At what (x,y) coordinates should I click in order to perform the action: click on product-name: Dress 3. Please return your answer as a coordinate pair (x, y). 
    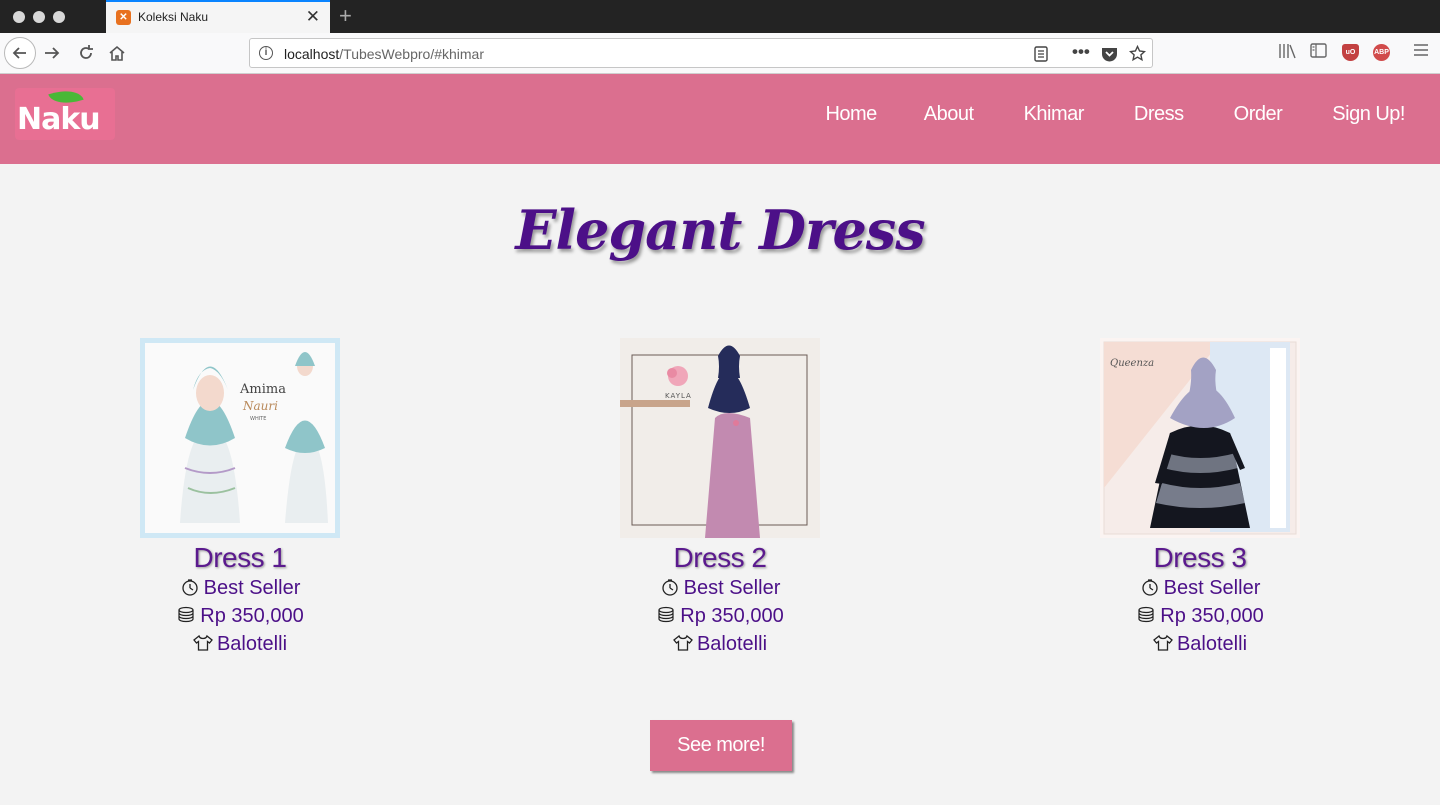
    Looking at the image, I should click on (1200, 558).